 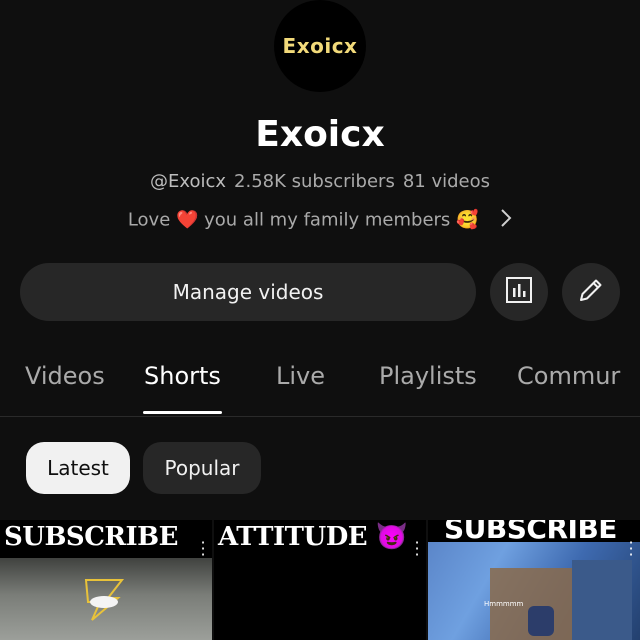 I want to click on analytics-button, so click(x=519, y=292).